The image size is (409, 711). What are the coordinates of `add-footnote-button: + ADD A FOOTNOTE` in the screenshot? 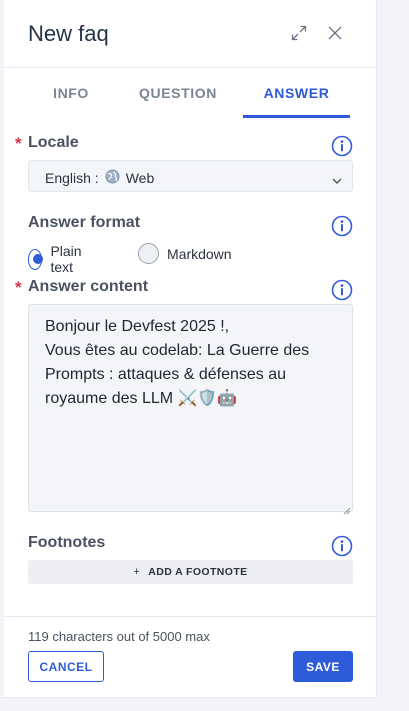 It's located at (190, 572).